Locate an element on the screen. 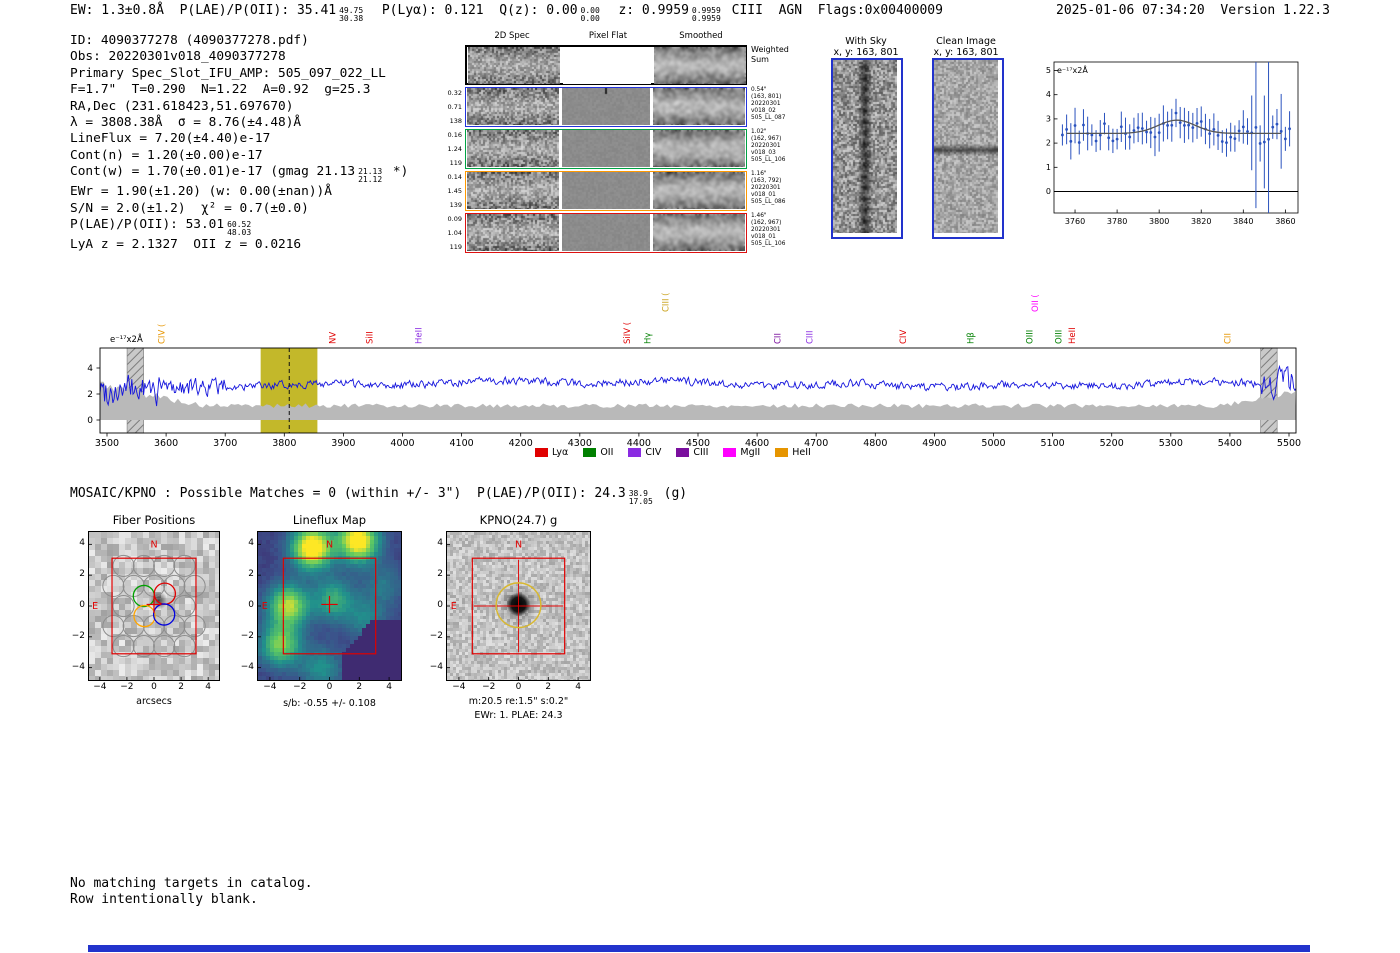  emission-line-label: NV is located at coordinates (334, 338).